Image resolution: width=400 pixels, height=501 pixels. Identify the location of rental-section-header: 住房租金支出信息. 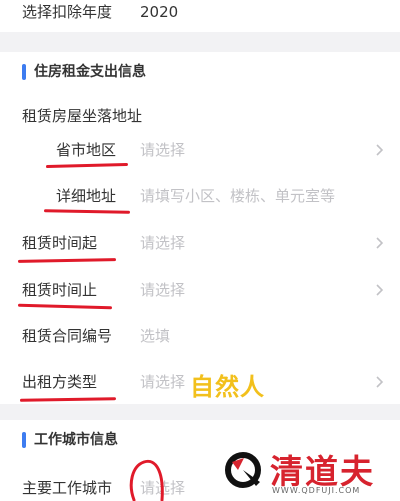
(200, 72).